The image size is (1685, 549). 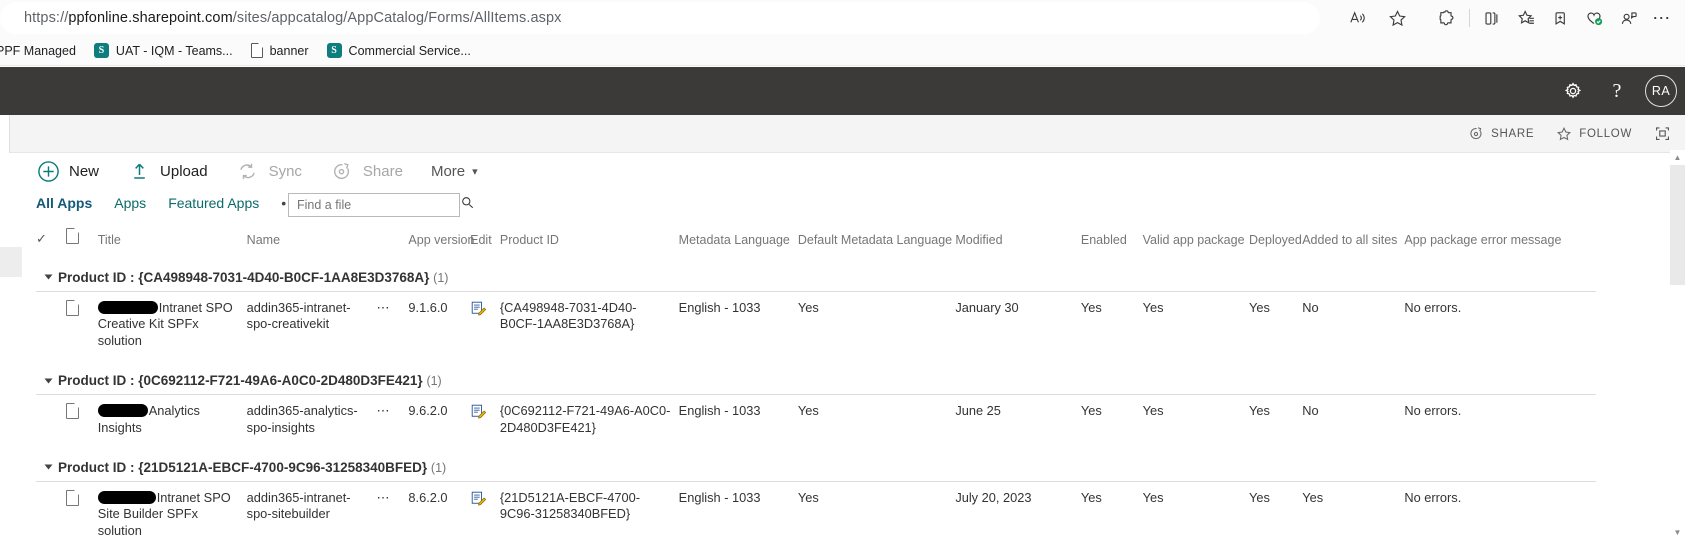 I want to click on help-icon: ?, so click(x=1617, y=91).